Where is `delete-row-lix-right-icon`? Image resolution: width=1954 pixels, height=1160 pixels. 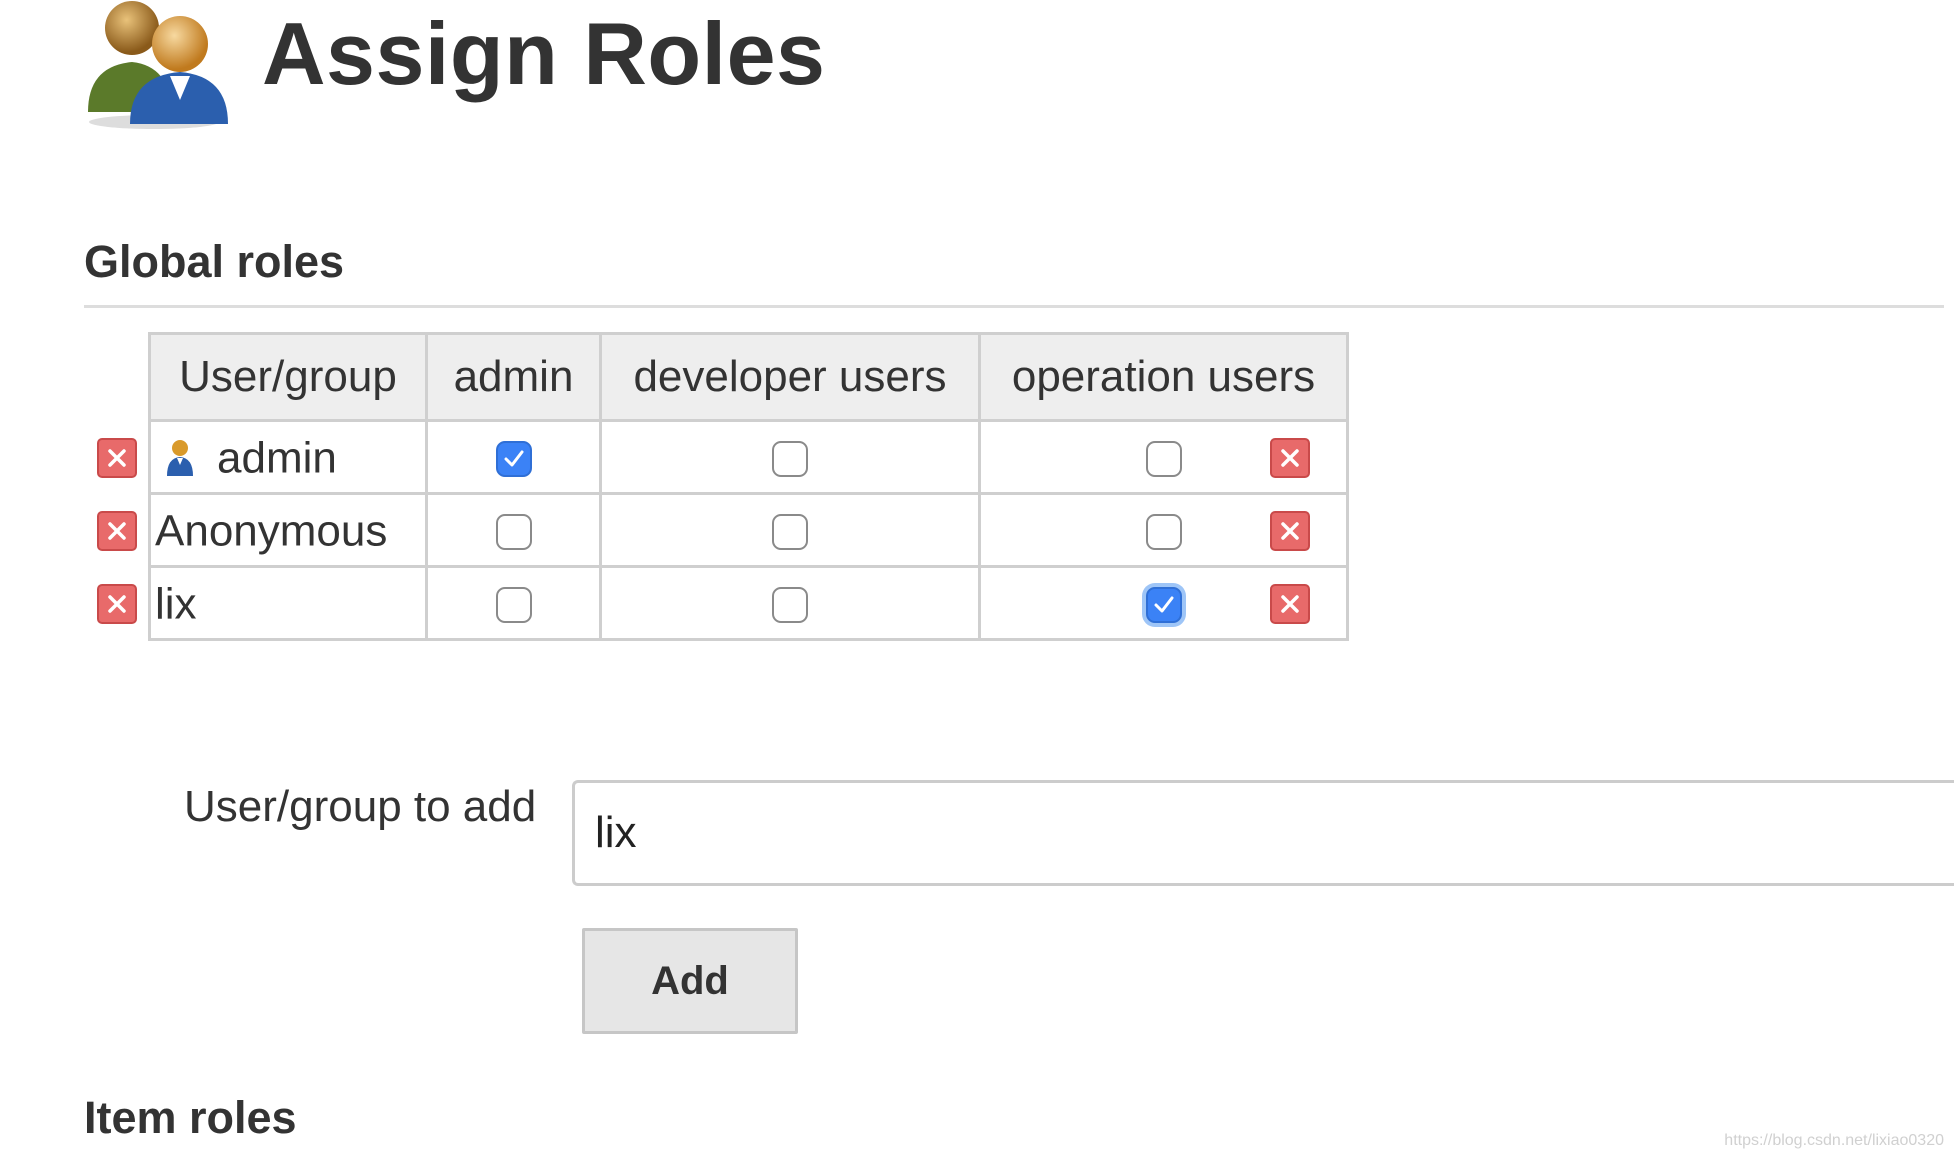
delete-row-lix-right-icon is located at coordinates (1290, 604).